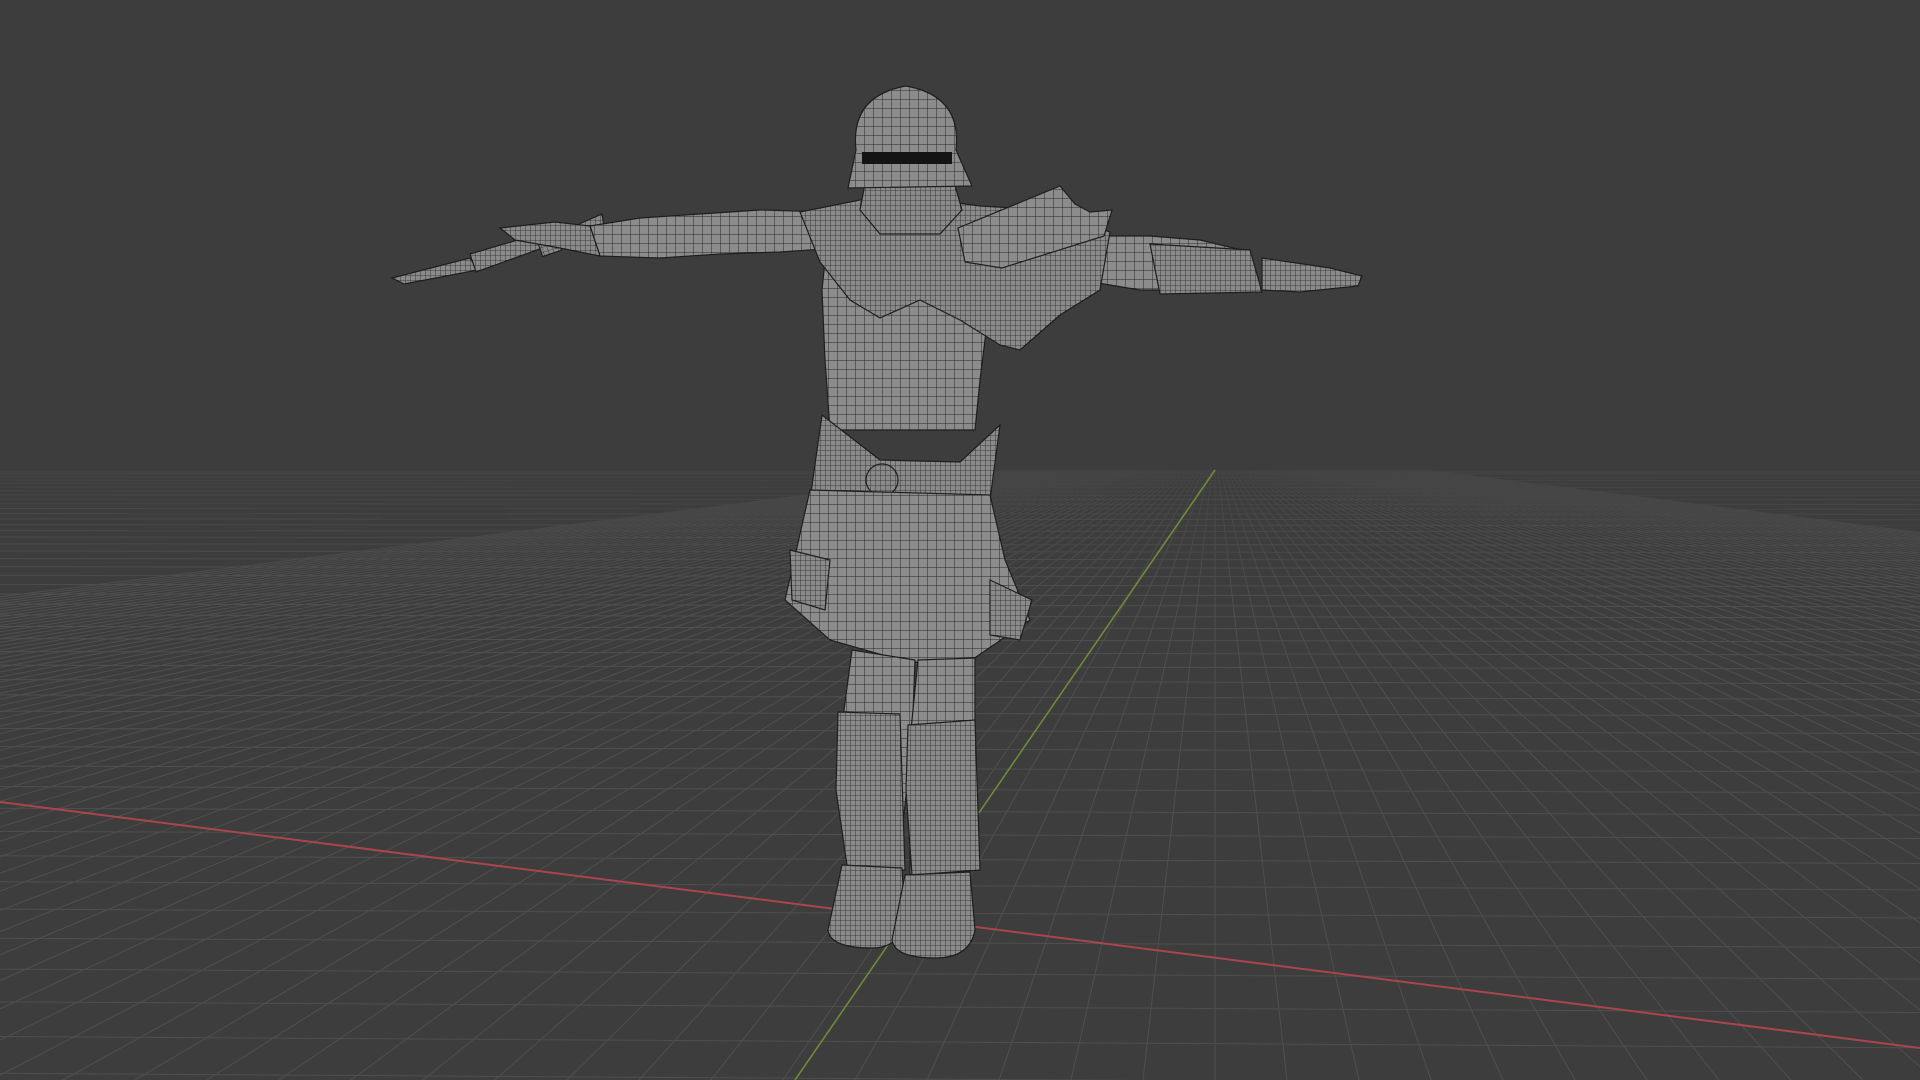 This screenshot has height=1080, width=1920. I want to click on right-glove-mesh, so click(1206, 269).